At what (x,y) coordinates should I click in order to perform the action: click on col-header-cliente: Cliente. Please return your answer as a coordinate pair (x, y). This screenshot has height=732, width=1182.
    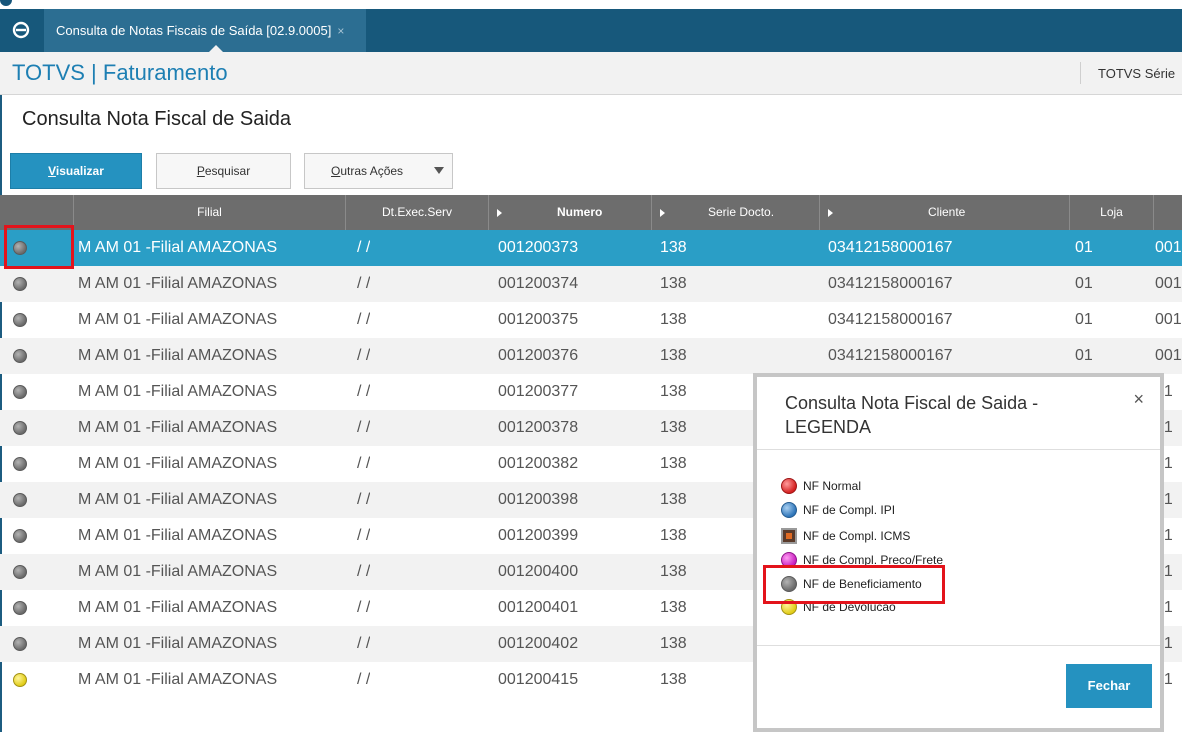
    Looking at the image, I should click on (945, 212).